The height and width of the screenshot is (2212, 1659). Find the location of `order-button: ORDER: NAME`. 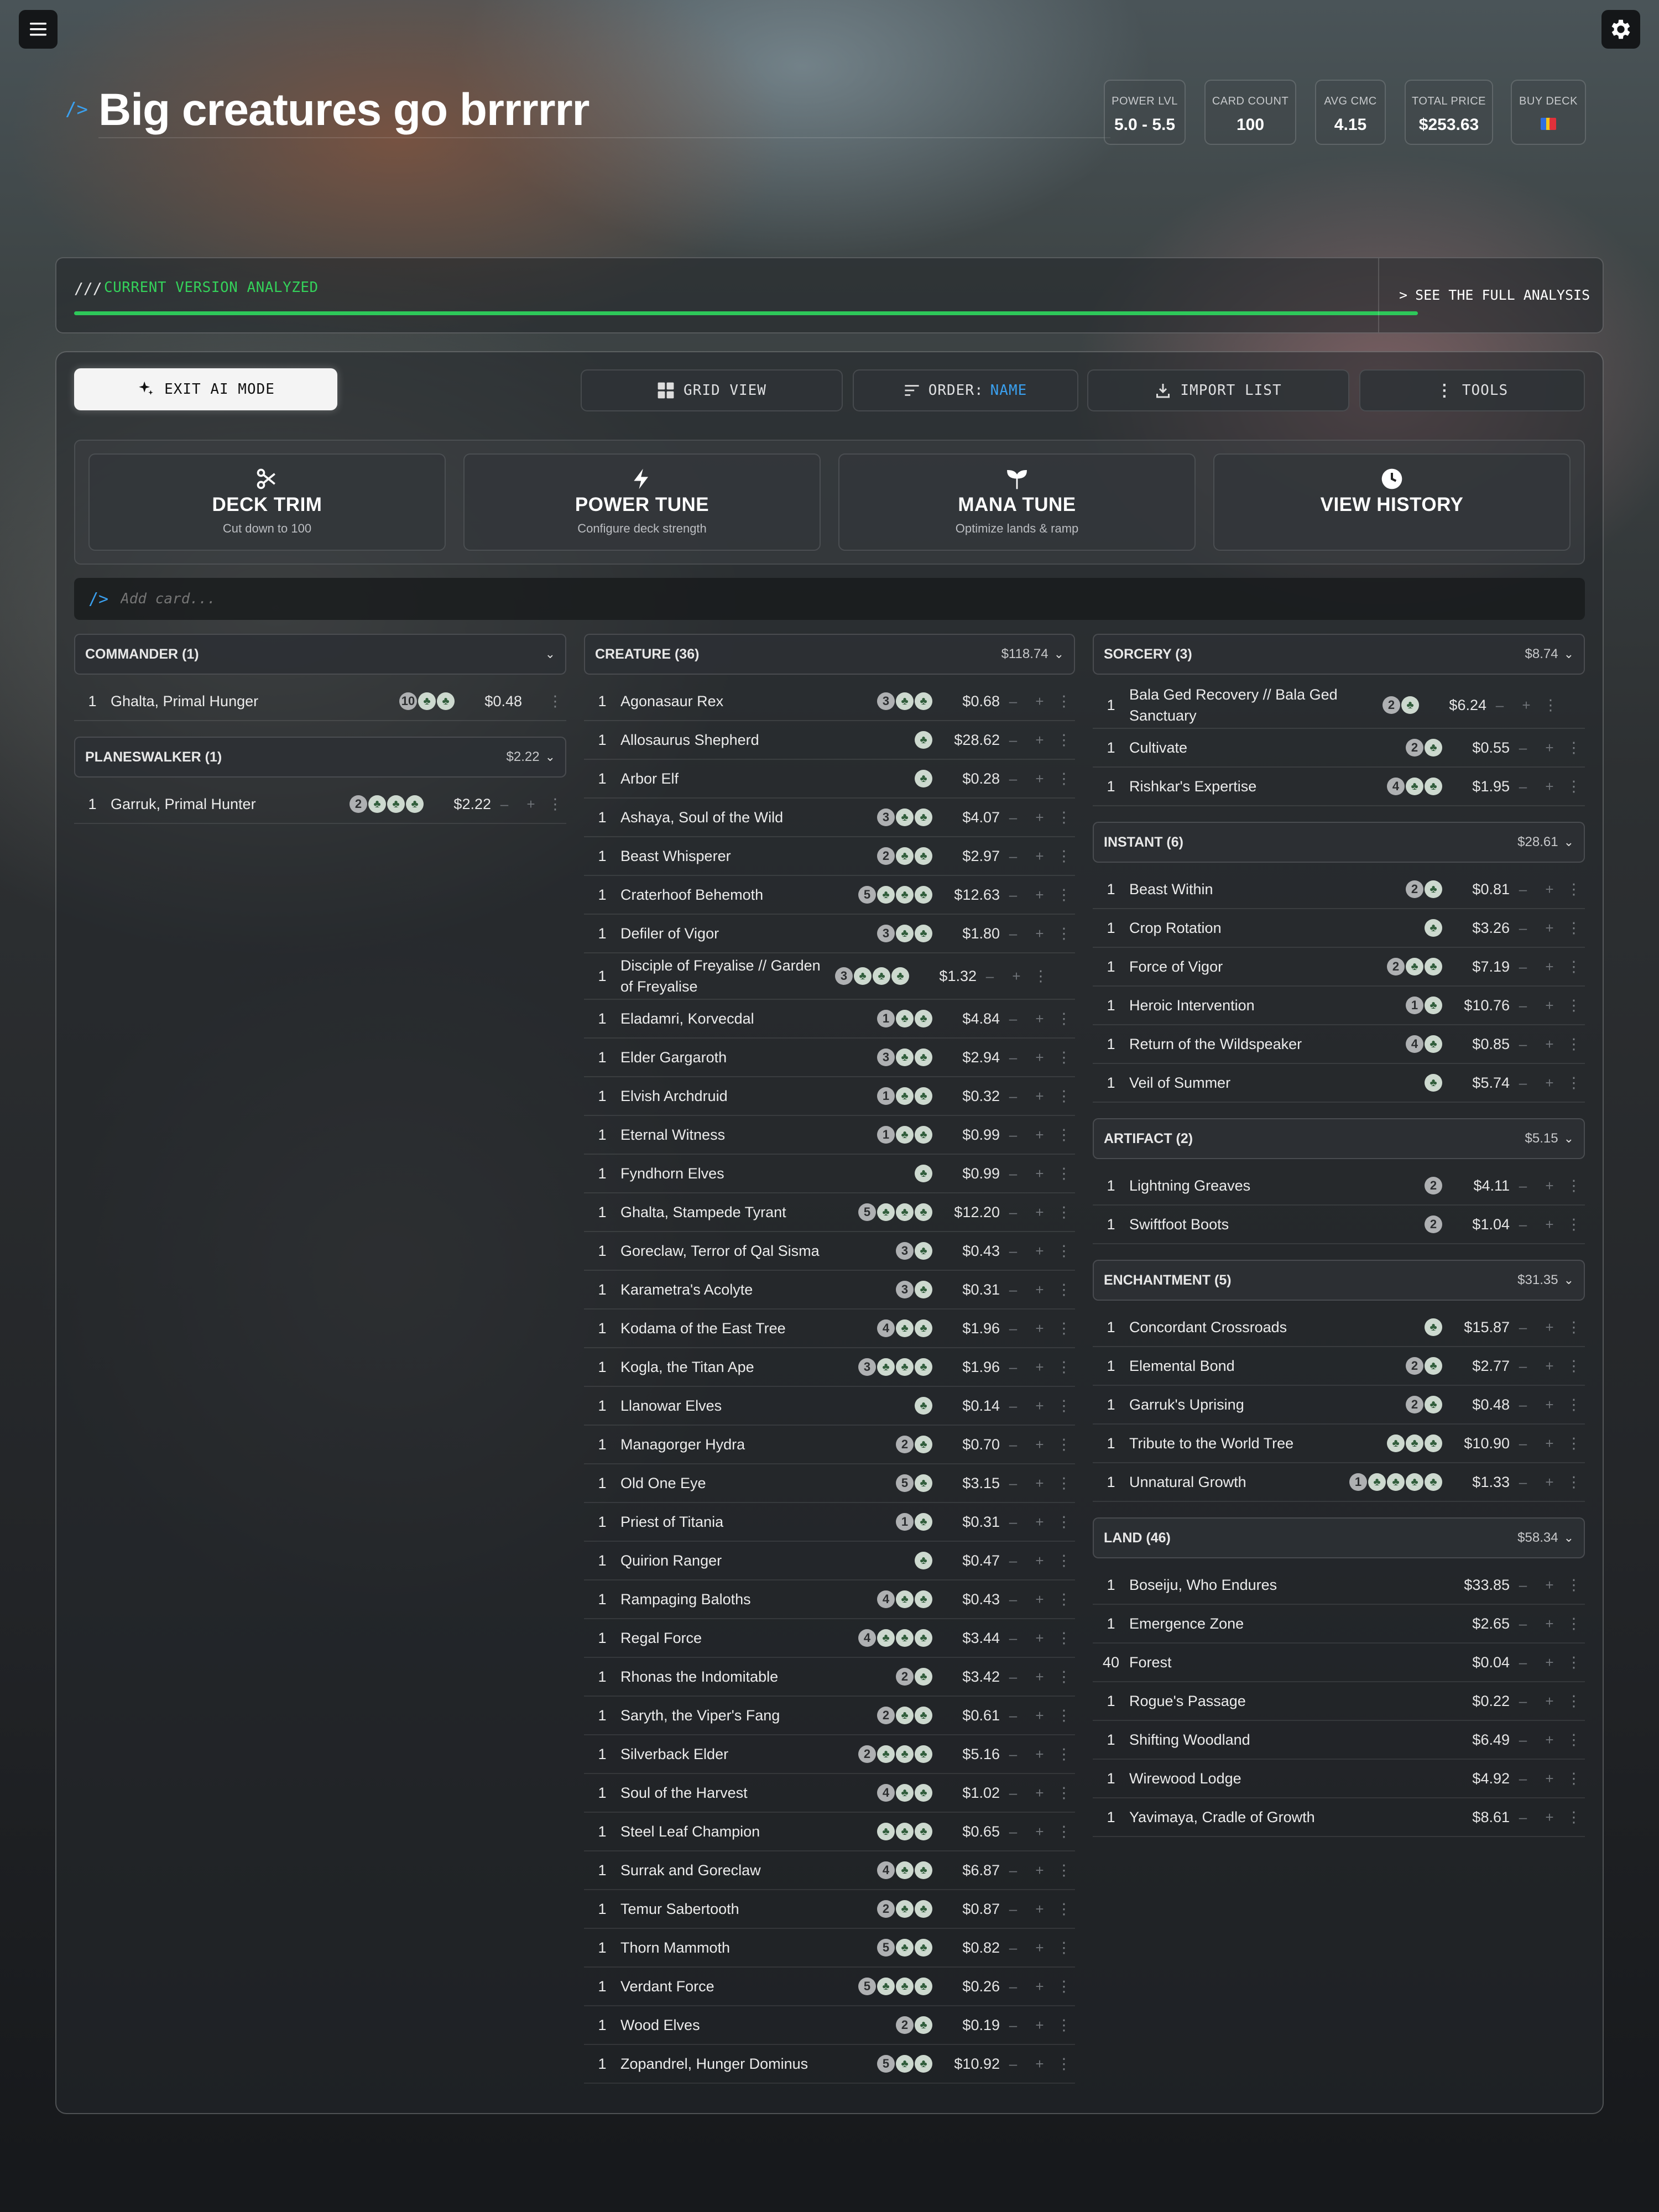

order-button: ORDER: NAME is located at coordinates (966, 390).